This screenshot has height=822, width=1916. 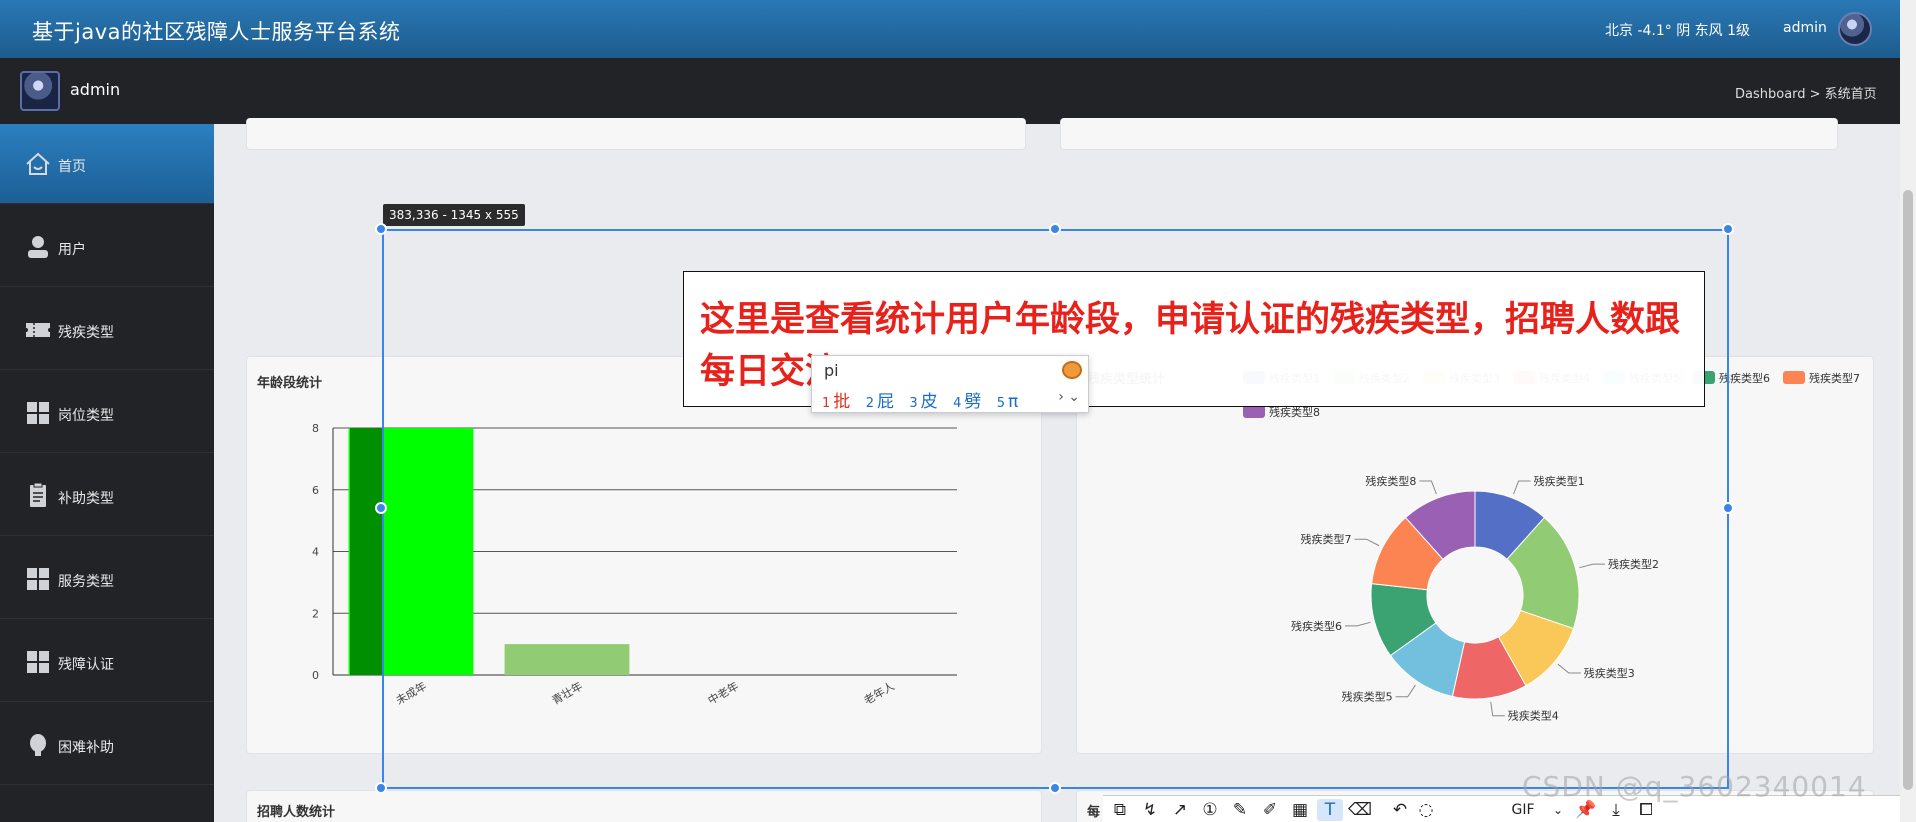 I want to click on weather-info: 北京 -4.1° 阴 东风 1级, so click(x=1678, y=31).